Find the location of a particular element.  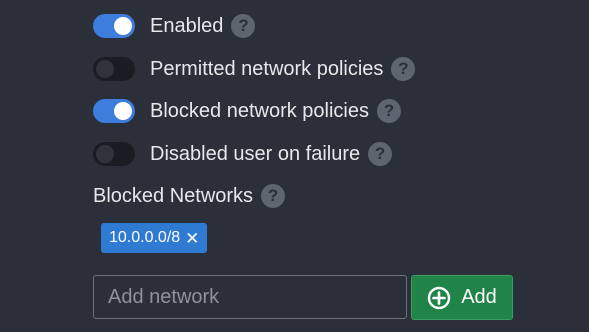

toggle-row-permitted-network-policies: Permitted network policies ? is located at coordinates (254, 69).